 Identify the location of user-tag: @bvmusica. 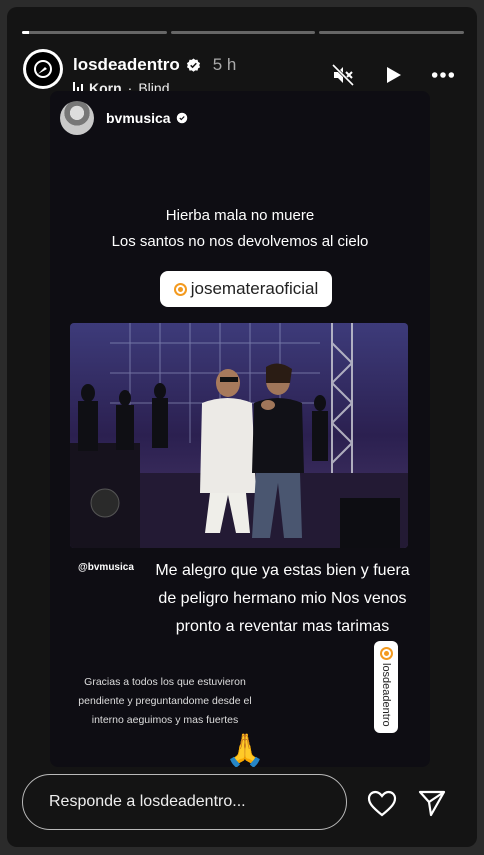
(106, 567).